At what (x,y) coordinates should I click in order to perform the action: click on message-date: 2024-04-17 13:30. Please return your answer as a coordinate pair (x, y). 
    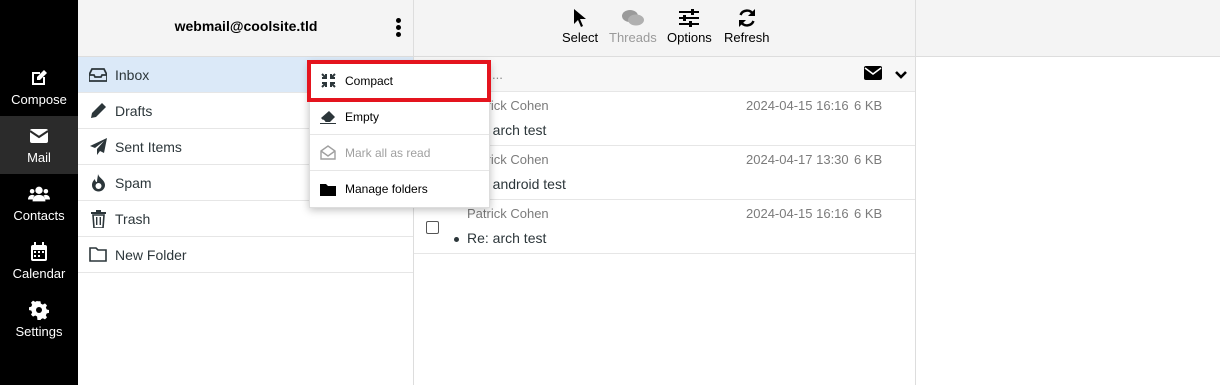
    Looking at the image, I should click on (797, 159).